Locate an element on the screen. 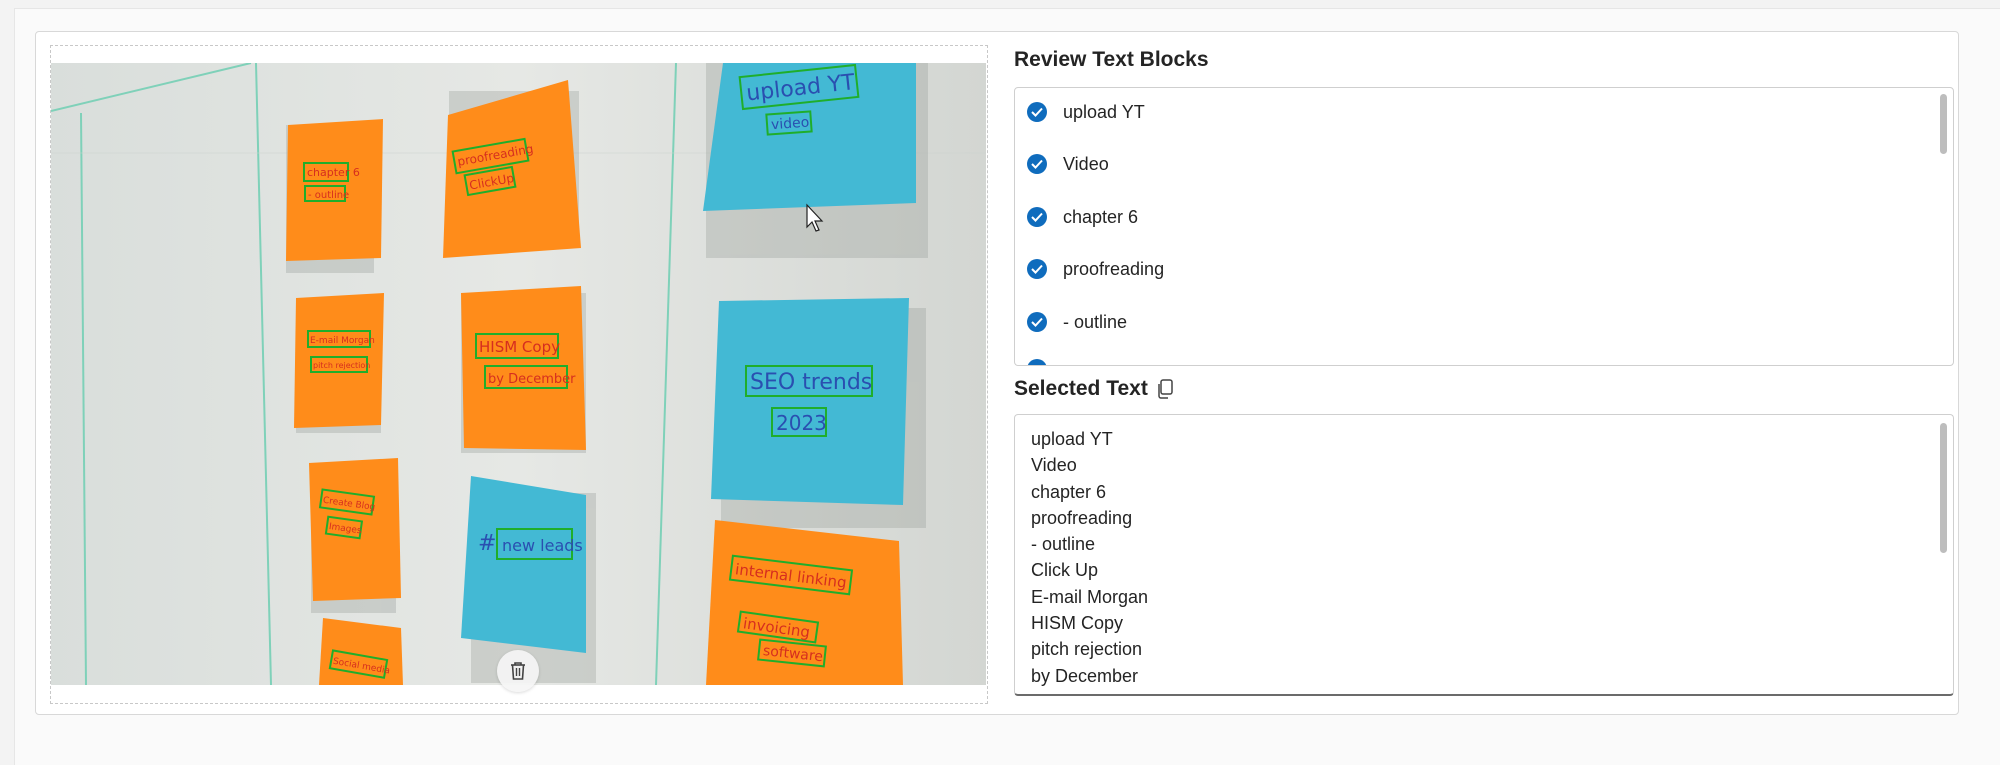  svg-text: E-mail Morgan is located at coordinates (342, 341).